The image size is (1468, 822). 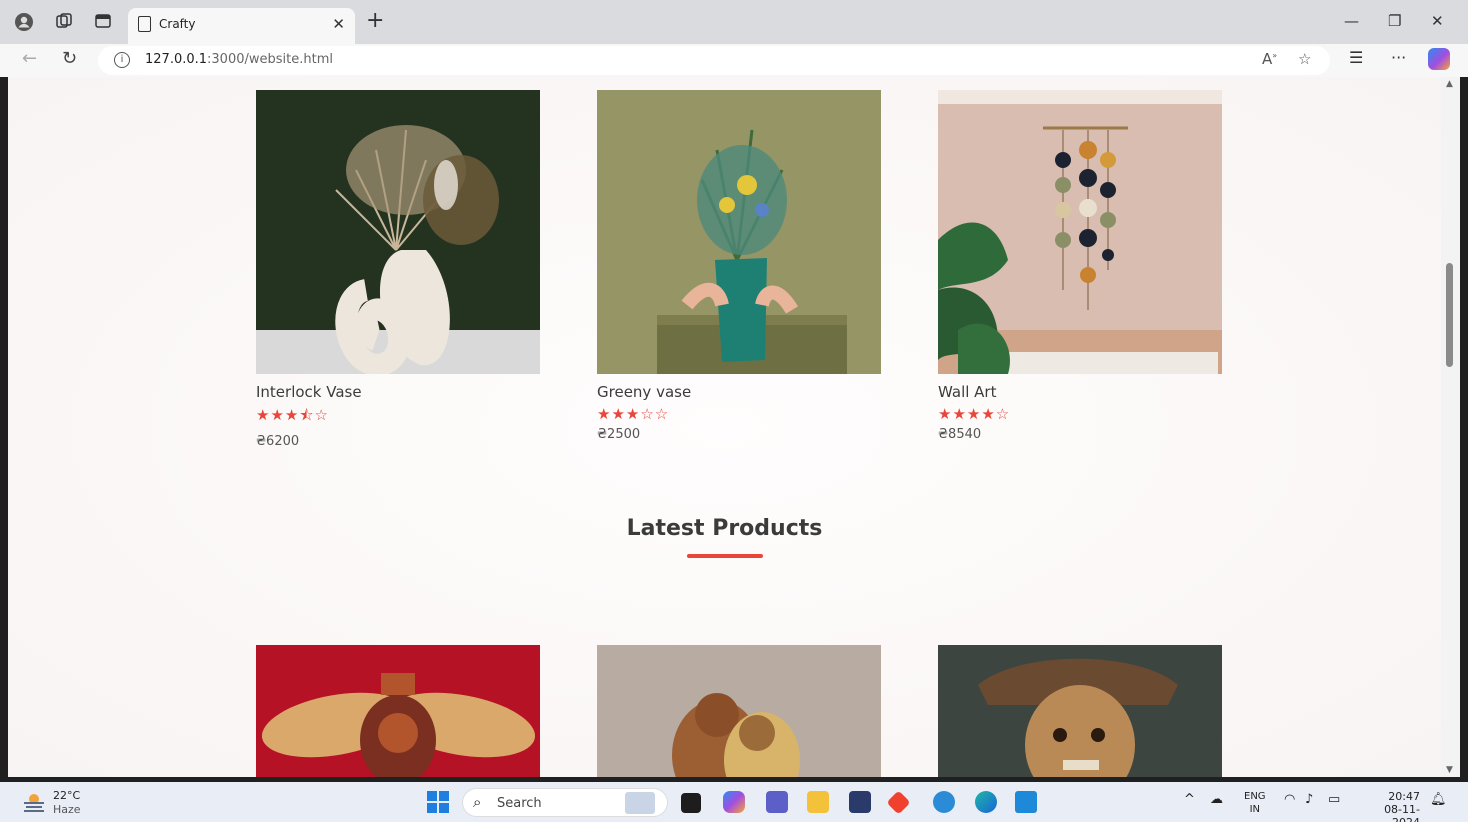 I want to click on product-image-face, so click(x=1080, y=711).